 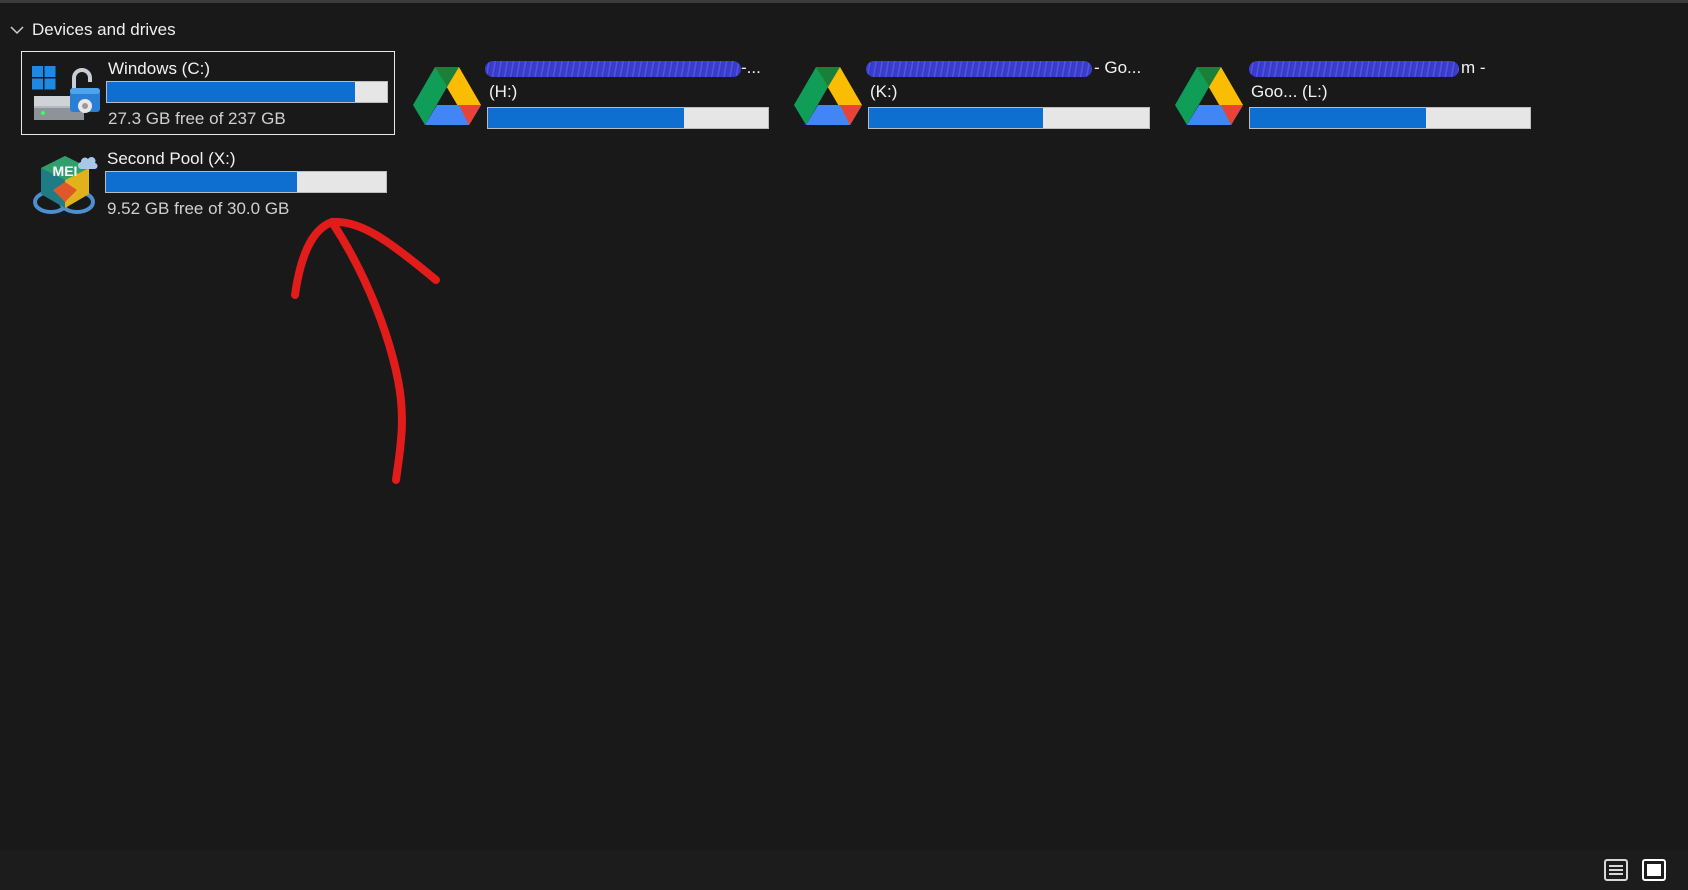 I want to click on chevron-down-icon, so click(x=17, y=30).